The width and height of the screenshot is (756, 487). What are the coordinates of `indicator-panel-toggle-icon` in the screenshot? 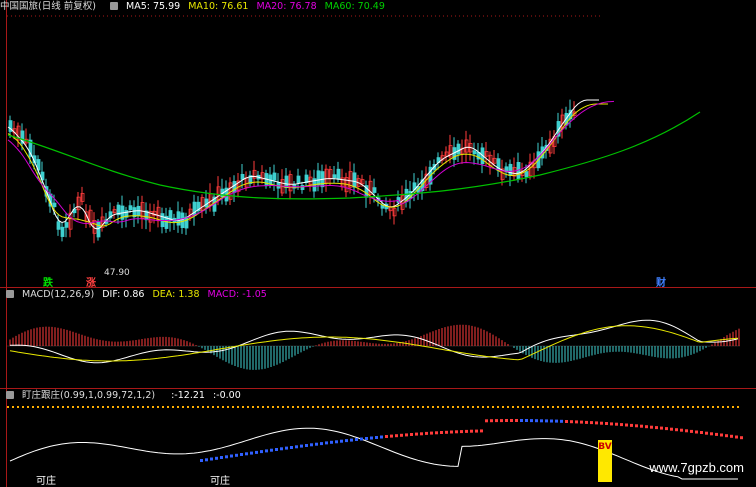 It's located at (10, 395).